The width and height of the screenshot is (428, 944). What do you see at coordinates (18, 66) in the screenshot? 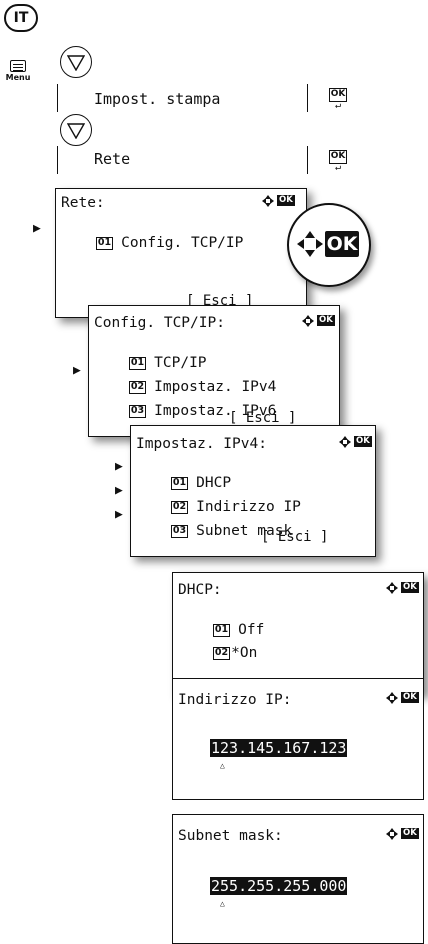
I see `menu-icon` at bounding box center [18, 66].